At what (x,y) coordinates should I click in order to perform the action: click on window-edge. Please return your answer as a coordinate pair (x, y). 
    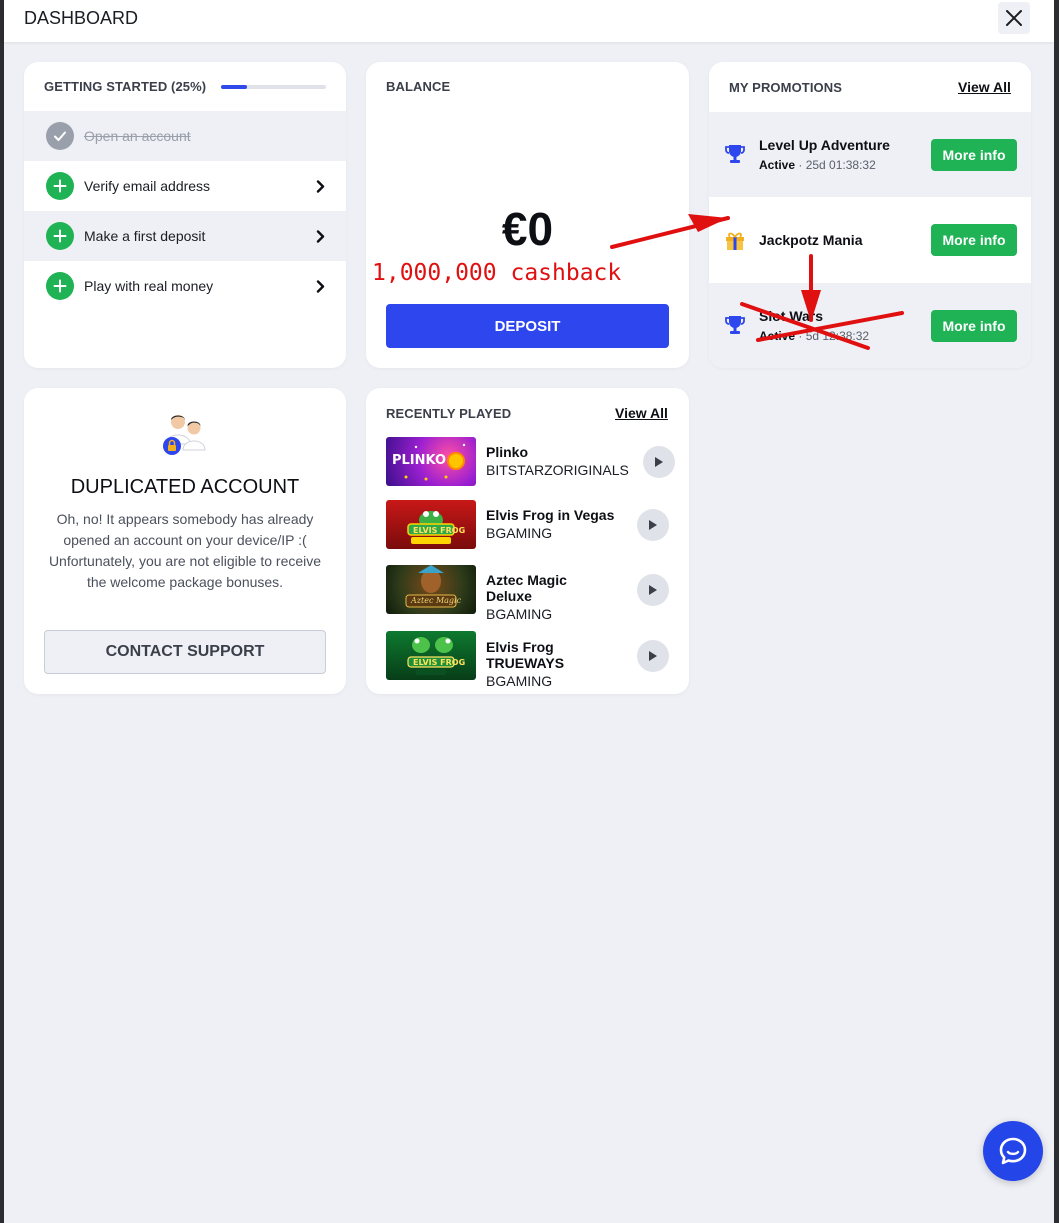
    Looking at the image, I should click on (1056, 611).